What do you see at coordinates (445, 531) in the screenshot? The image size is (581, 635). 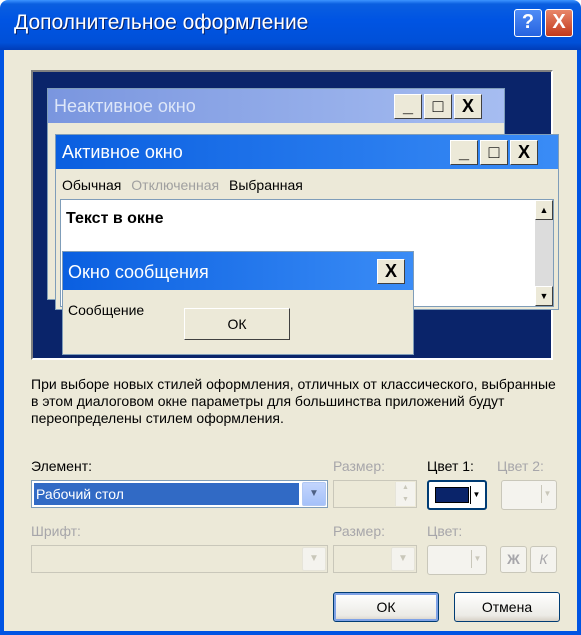 I see `font-color-label: Цвет:` at bounding box center [445, 531].